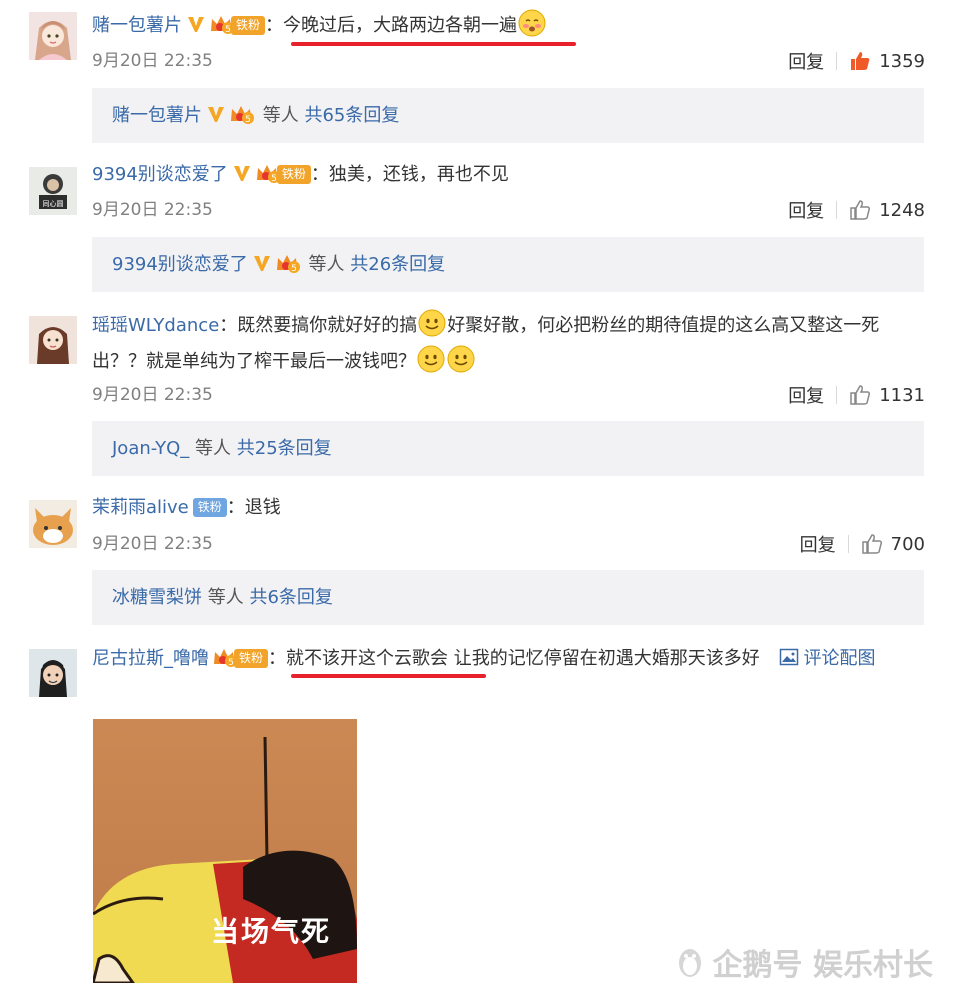 Image resolution: width=955 pixels, height=993 pixels. What do you see at coordinates (789, 657) in the screenshot?
I see `image-icon` at bounding box center [789, 657].